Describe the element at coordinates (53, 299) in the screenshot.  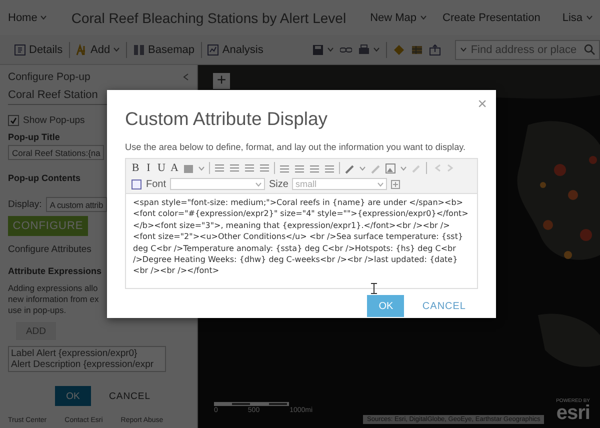
I see `help-text: Adding expressions allo new information from ex use in pop-ups.` at that location.